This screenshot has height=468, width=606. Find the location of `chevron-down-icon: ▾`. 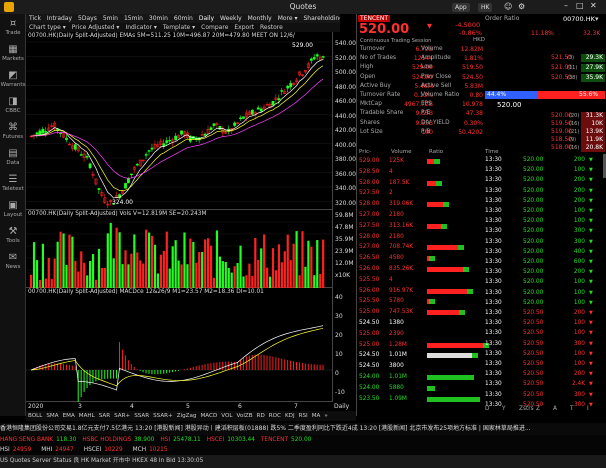

chevron-down-icon: ▾ is located at coordinates (597, 19).